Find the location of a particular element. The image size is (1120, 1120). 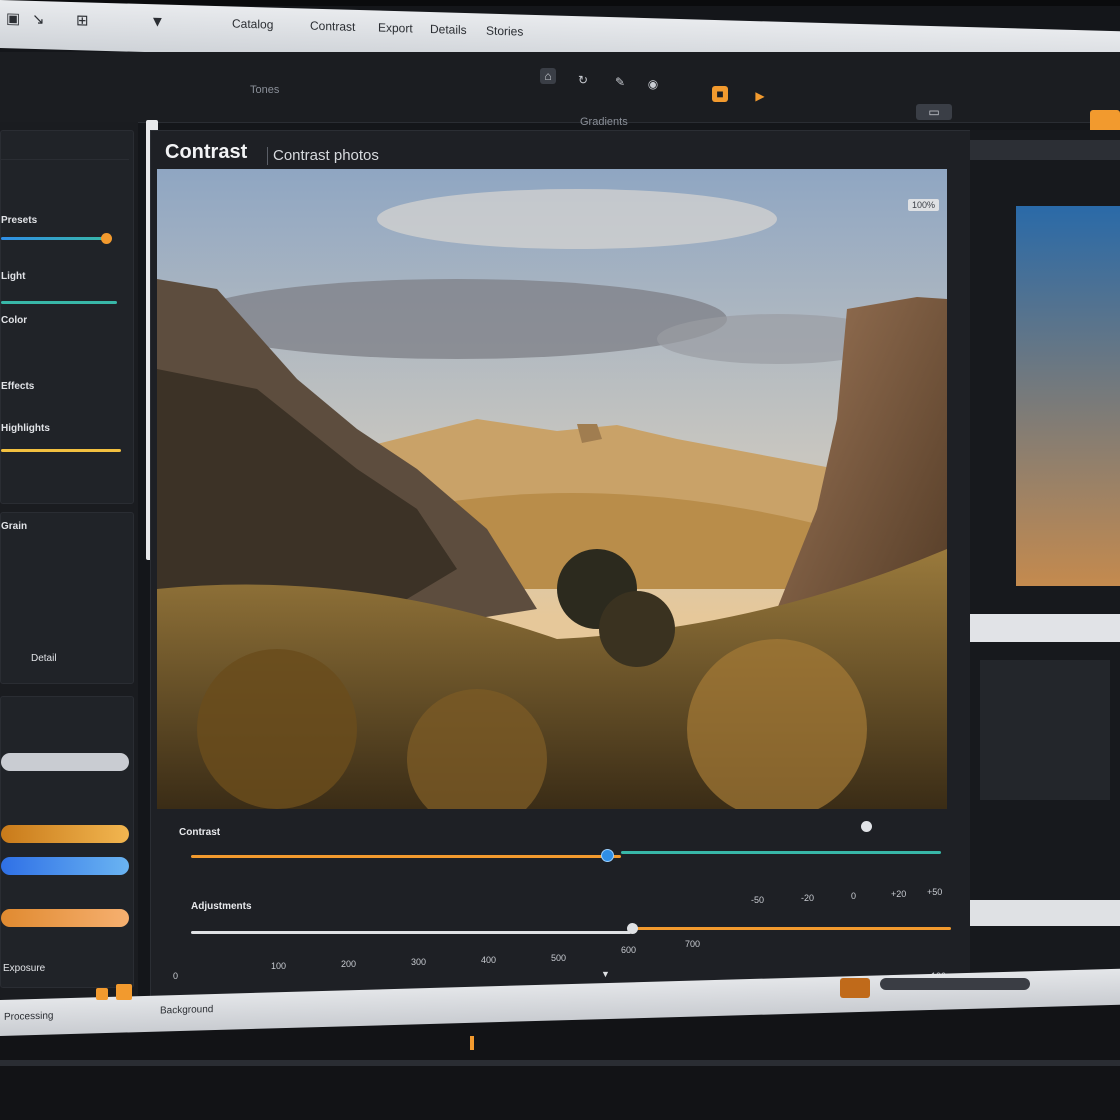

footer-playhead is located at coordinates (472, 1043).